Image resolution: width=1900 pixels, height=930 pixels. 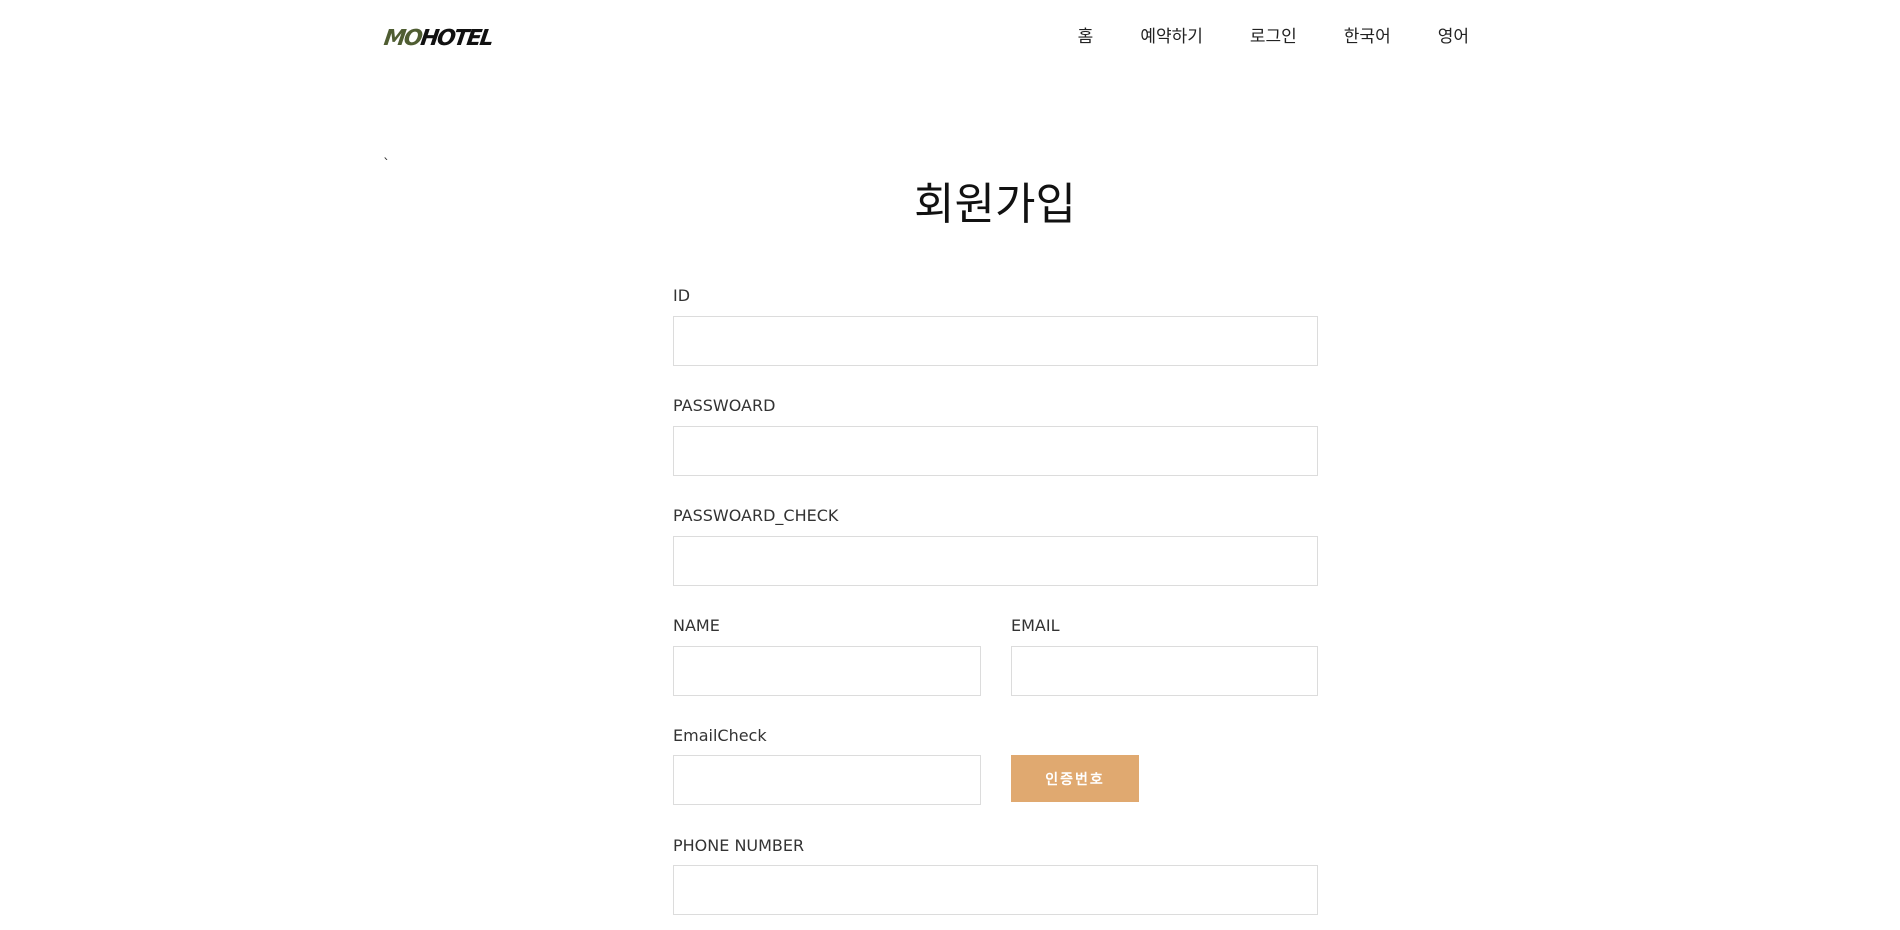 What do you see at coordinates (1164, 671) in the screenshot?
I see `email-input` at bounding box center [1164, 671].